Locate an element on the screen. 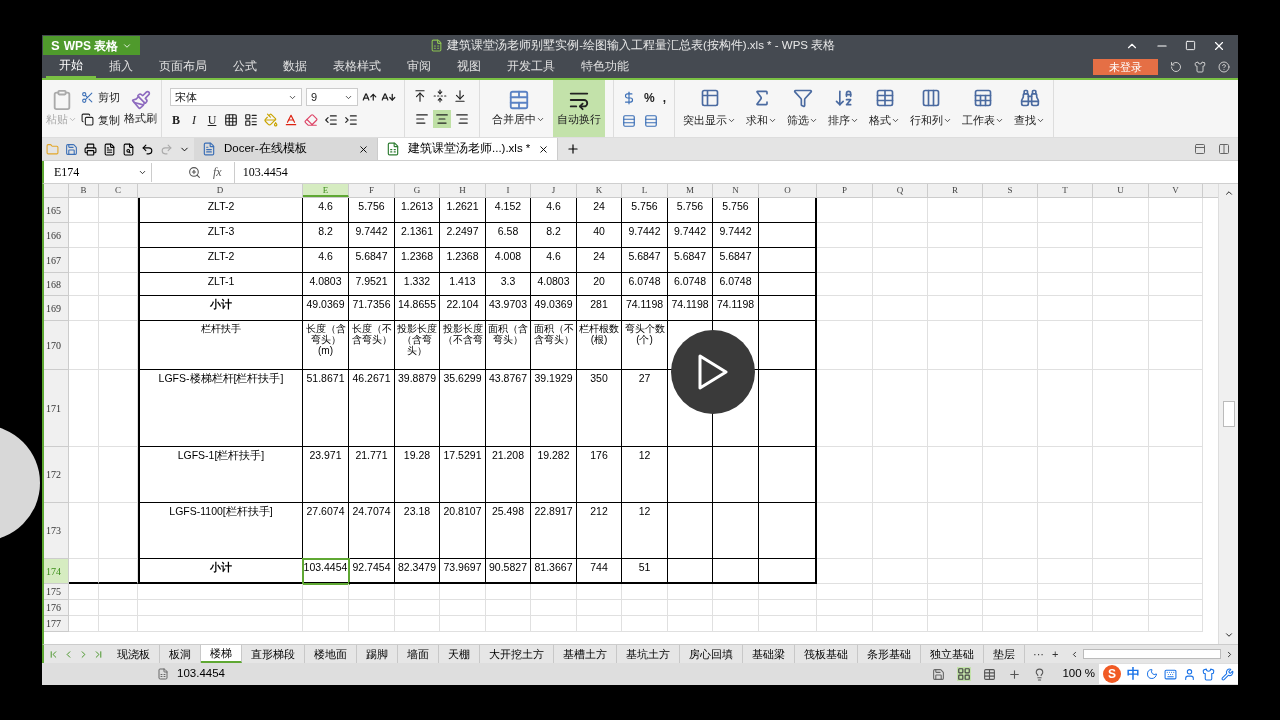 The width and height of the screenshot is (1280, 720). align-center-icon is located at coordinates (442, 119).